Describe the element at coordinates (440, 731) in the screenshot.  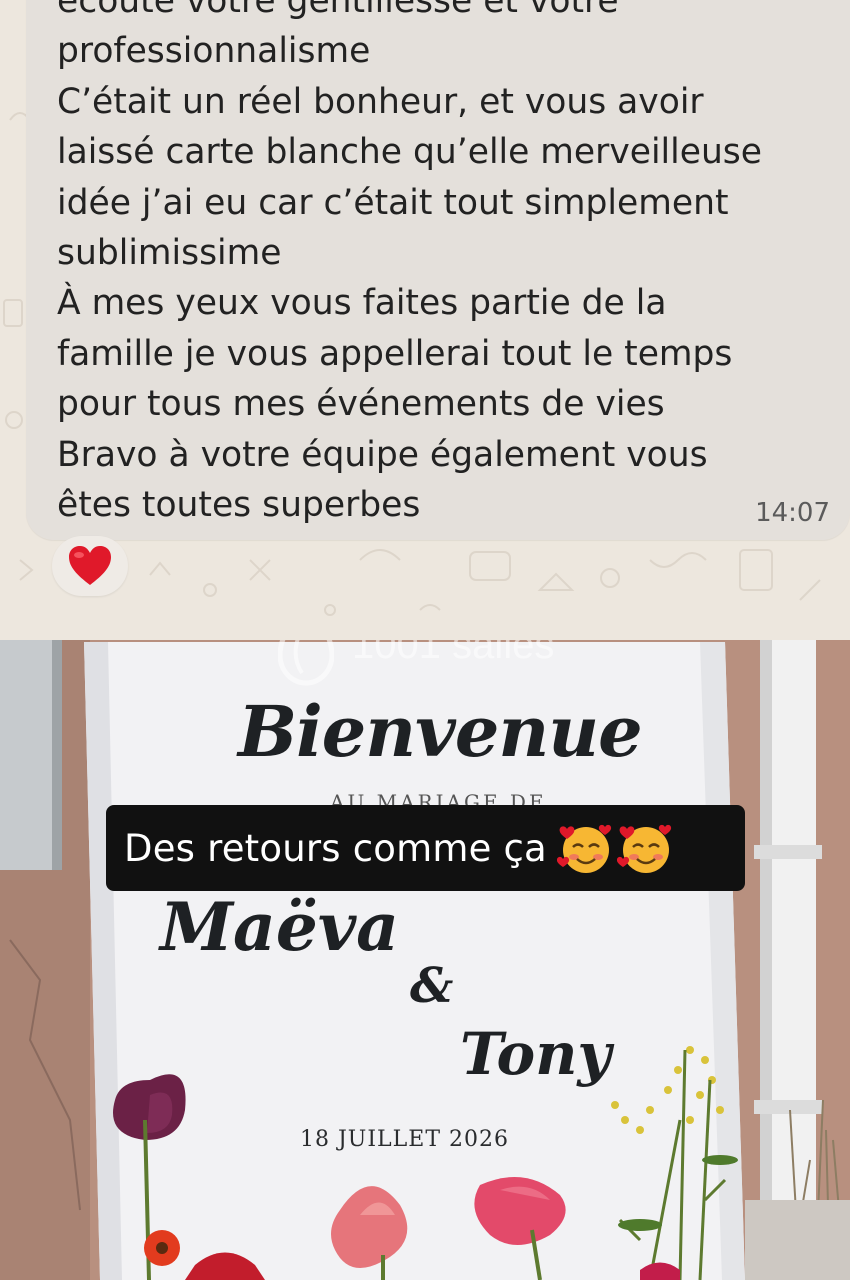
I see `board-title: Bienvenue` at that location.